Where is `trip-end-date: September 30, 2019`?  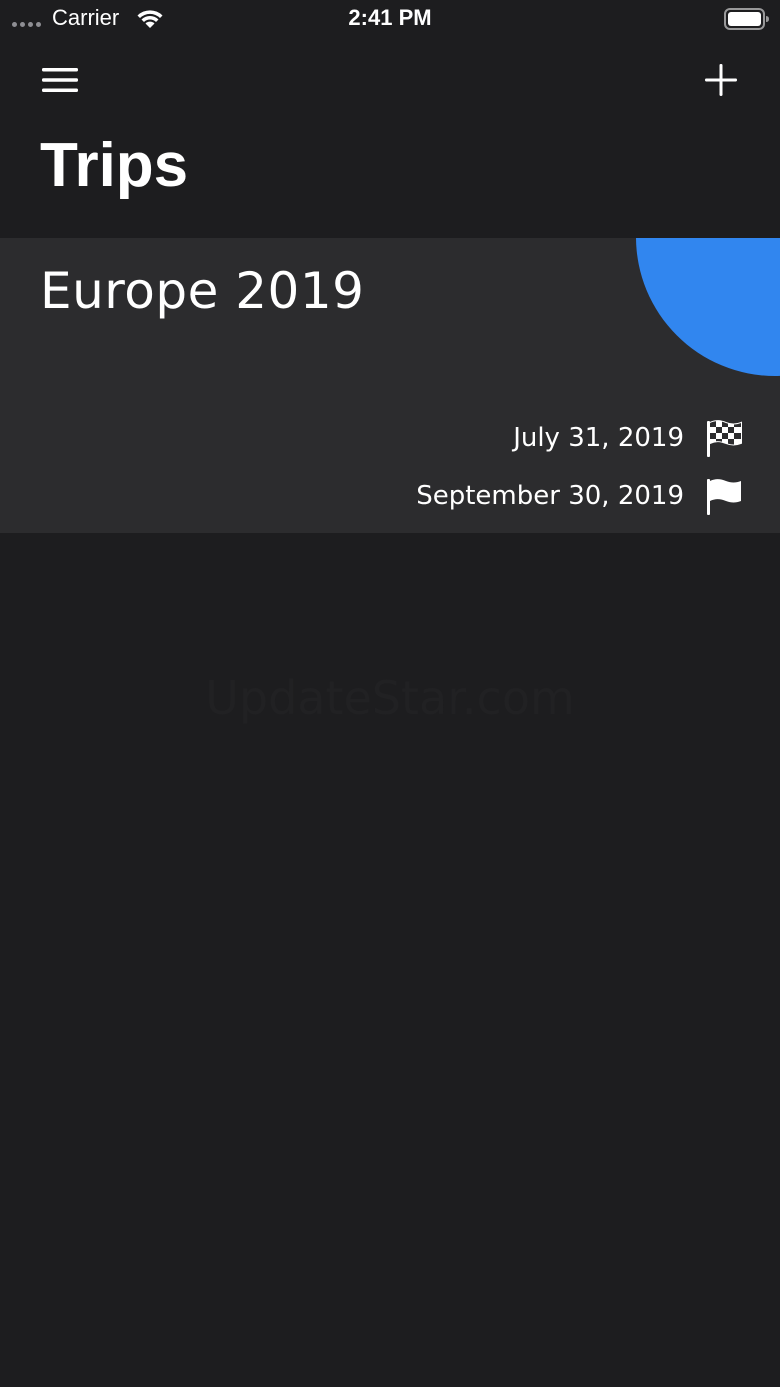
trip-end-date: September 30, 2019 is located at coordinates (550, 496).